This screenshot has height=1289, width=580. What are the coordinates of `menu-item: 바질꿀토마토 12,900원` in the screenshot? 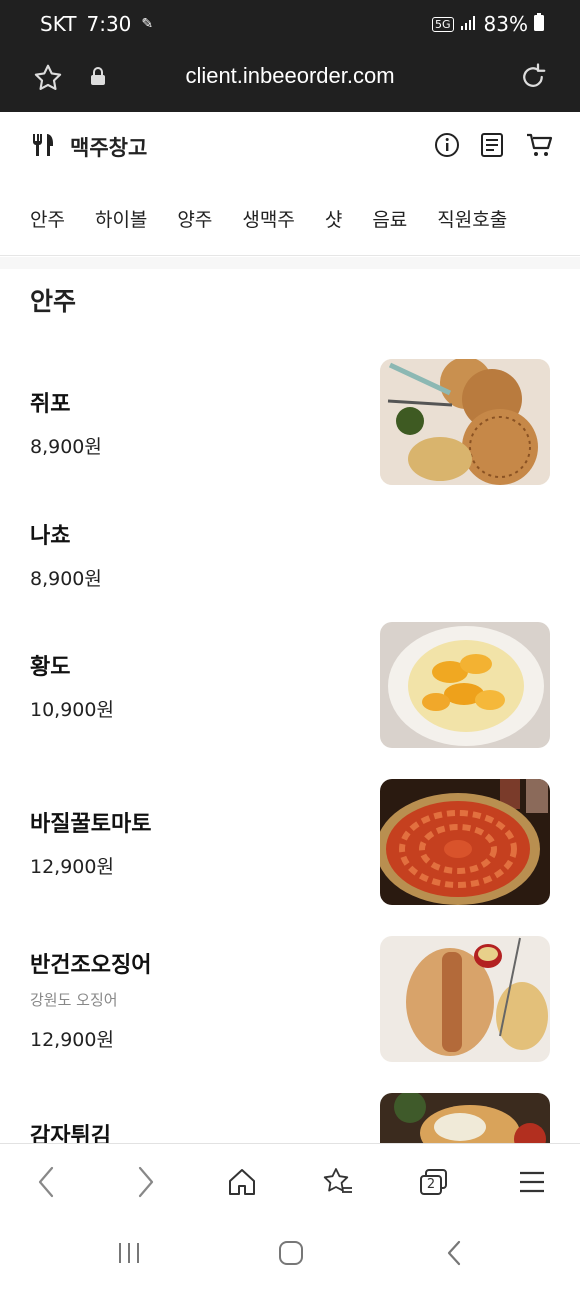 It's located at (290, 843).